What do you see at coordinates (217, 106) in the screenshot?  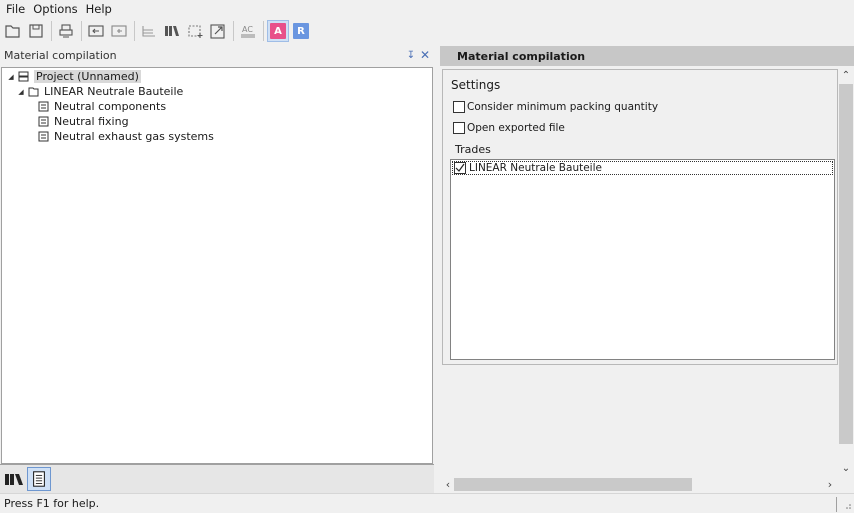 I see `tree-node-item: Neutral components` at bounding box center [217, 106].